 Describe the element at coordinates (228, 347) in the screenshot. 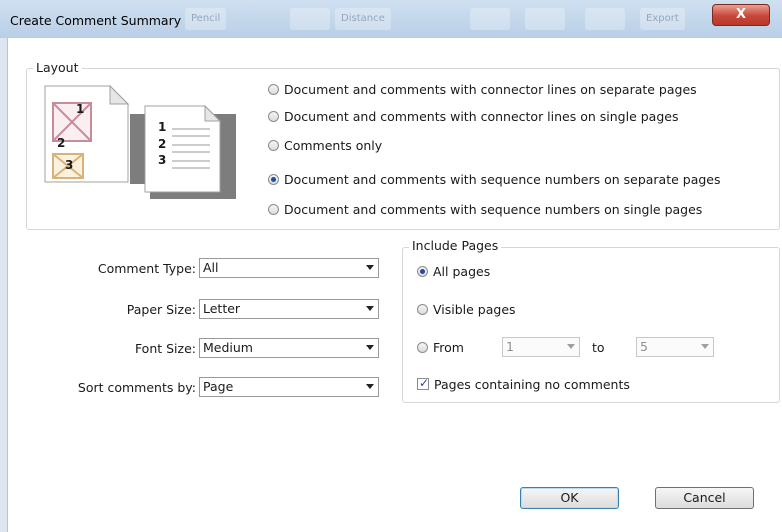

I see `font-size-value: Medium` at that location.